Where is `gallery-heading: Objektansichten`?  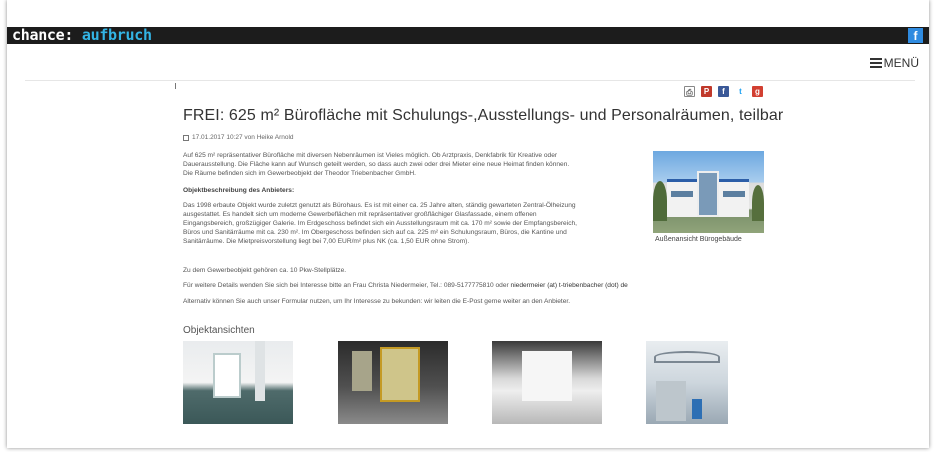 gallery-heading: Objektansichten is located at coordinates (219, 330).